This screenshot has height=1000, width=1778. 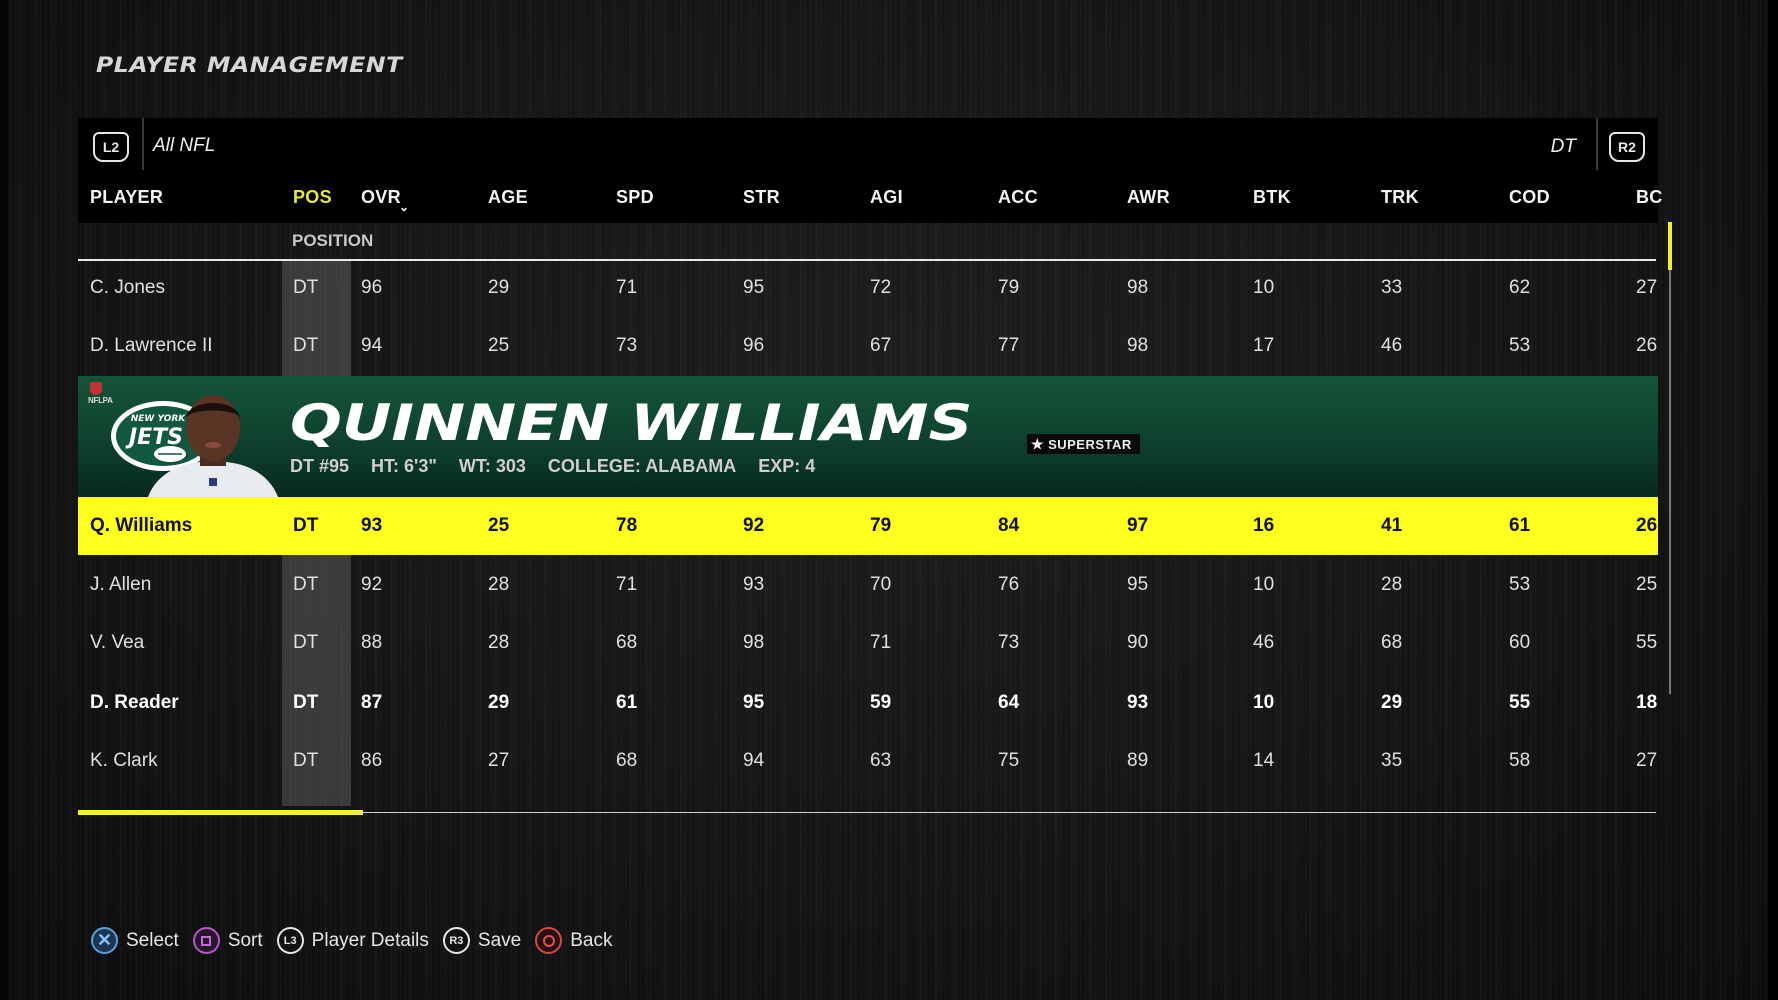 I want to click on cell-player: D. Reader, so click(x=134, y=702).